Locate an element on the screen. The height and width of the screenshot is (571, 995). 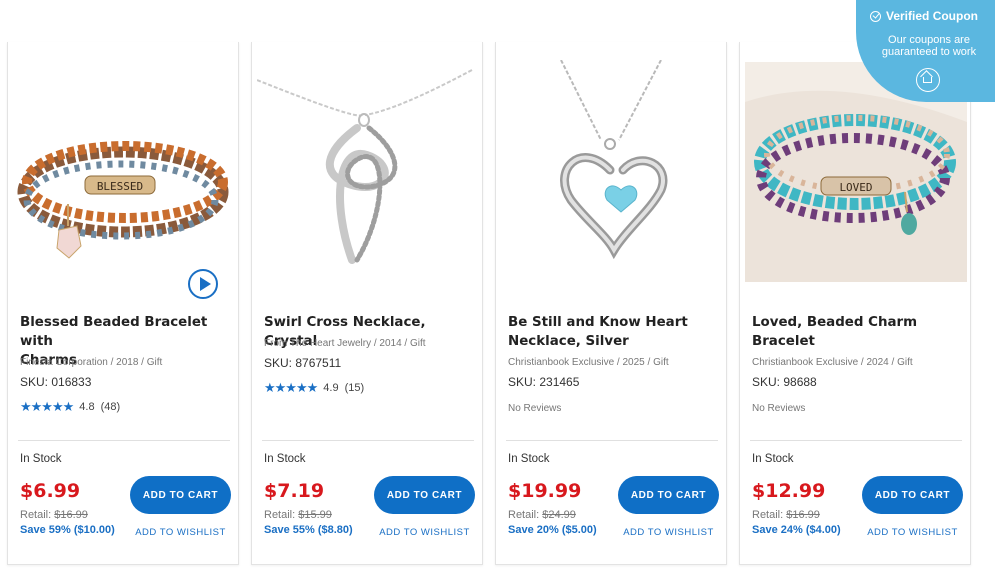
savings: Save 55% ($8.80) is located at coordinates (308, 530).